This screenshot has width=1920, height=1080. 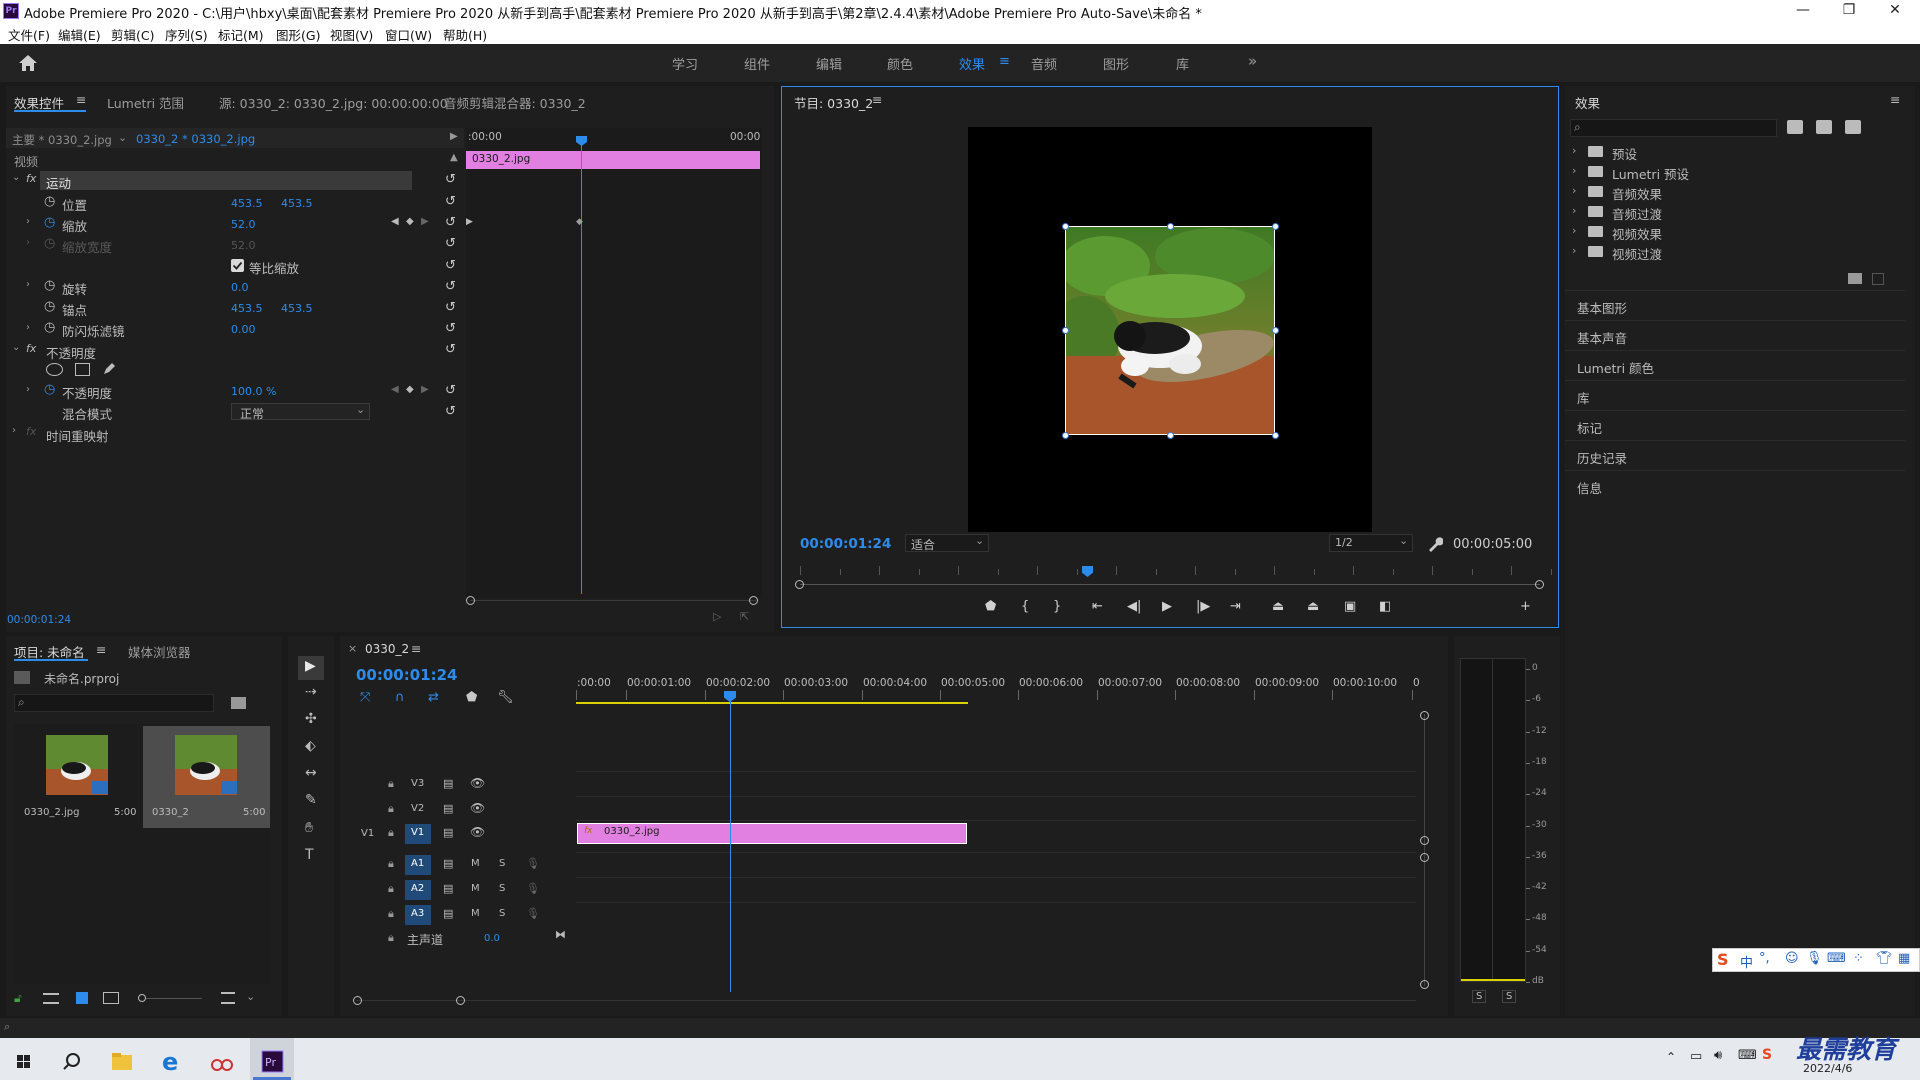 What do you see at coordinates (1203, 606) in the screenshot?
I see `step-forward-icon: |▶` at bounding box center [1203, 606].